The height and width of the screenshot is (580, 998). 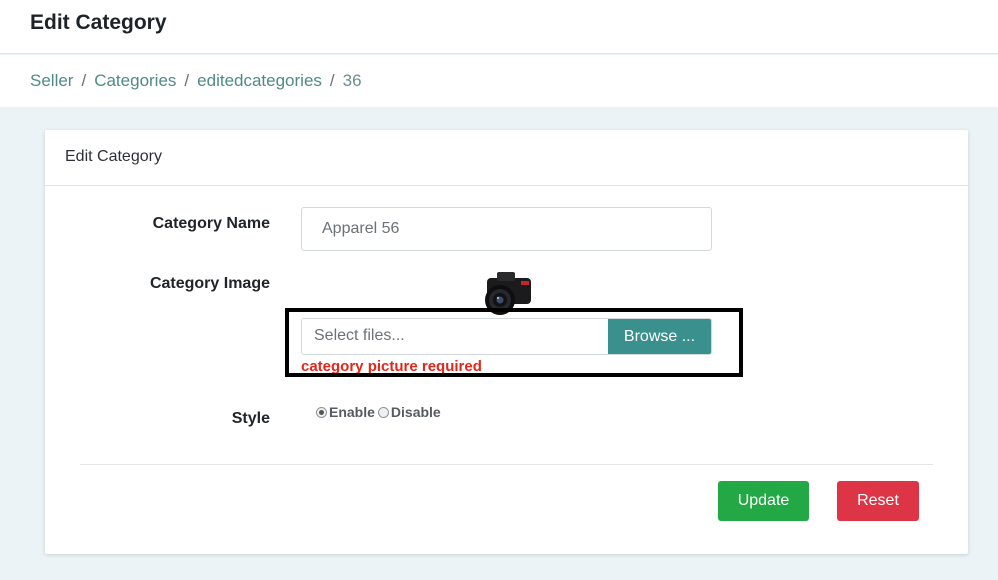 What do you see at coordinates (250, 418) in the screenshot?
I see `style-label: Style` at bounding box center [250, 418].